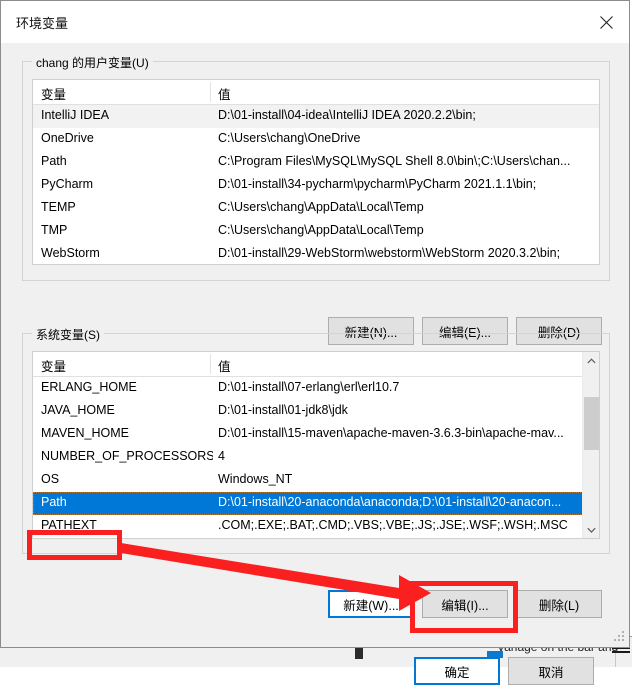 This screenshot has height=685, width=632. Describe the element at coordinates (316, 92) in the screenshot. I see `user-variables-header: 变量 值` at that location.